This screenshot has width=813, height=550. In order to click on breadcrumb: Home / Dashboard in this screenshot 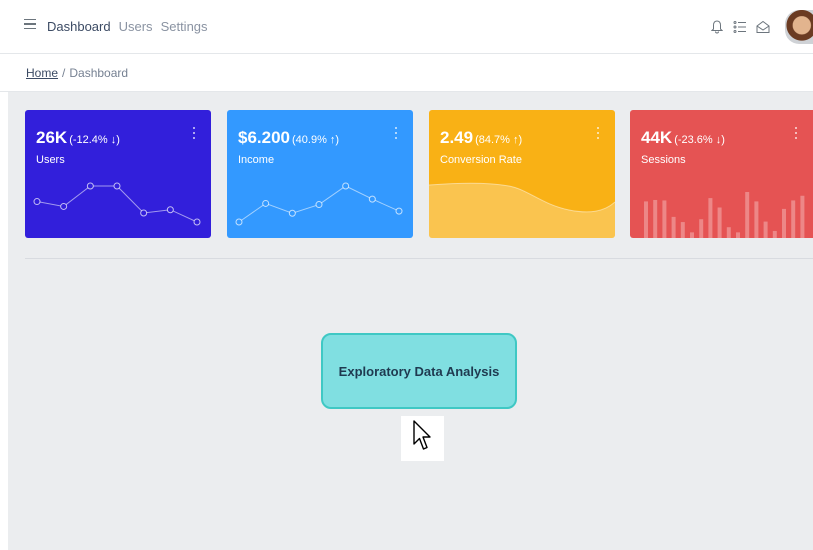, I will do `click(77, 73)`.